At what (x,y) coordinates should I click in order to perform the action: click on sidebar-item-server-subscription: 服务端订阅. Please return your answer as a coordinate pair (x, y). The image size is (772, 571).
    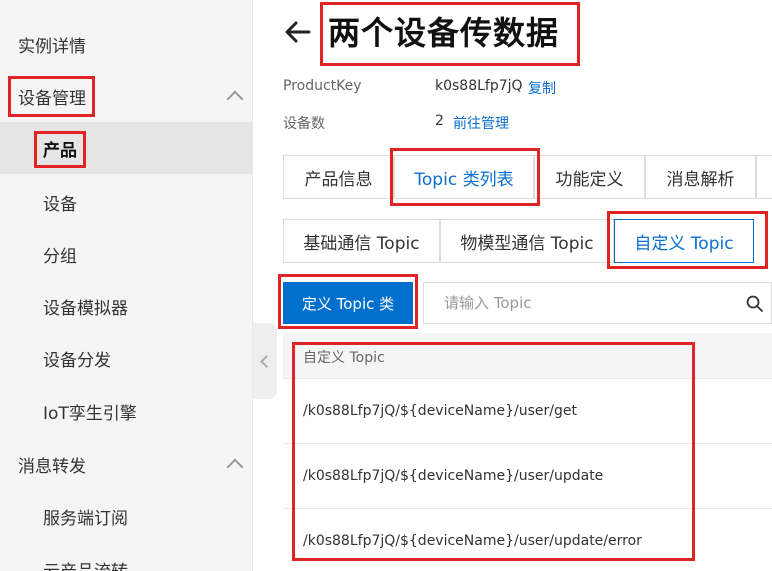
    Looking at the image, I should click on (126, 516).